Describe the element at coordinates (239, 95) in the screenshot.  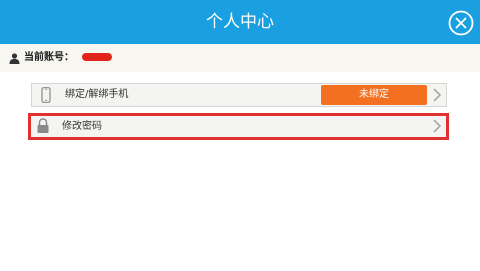
I see `bind-phone-row: 绑定/解绑手机 未绑定` at that location.